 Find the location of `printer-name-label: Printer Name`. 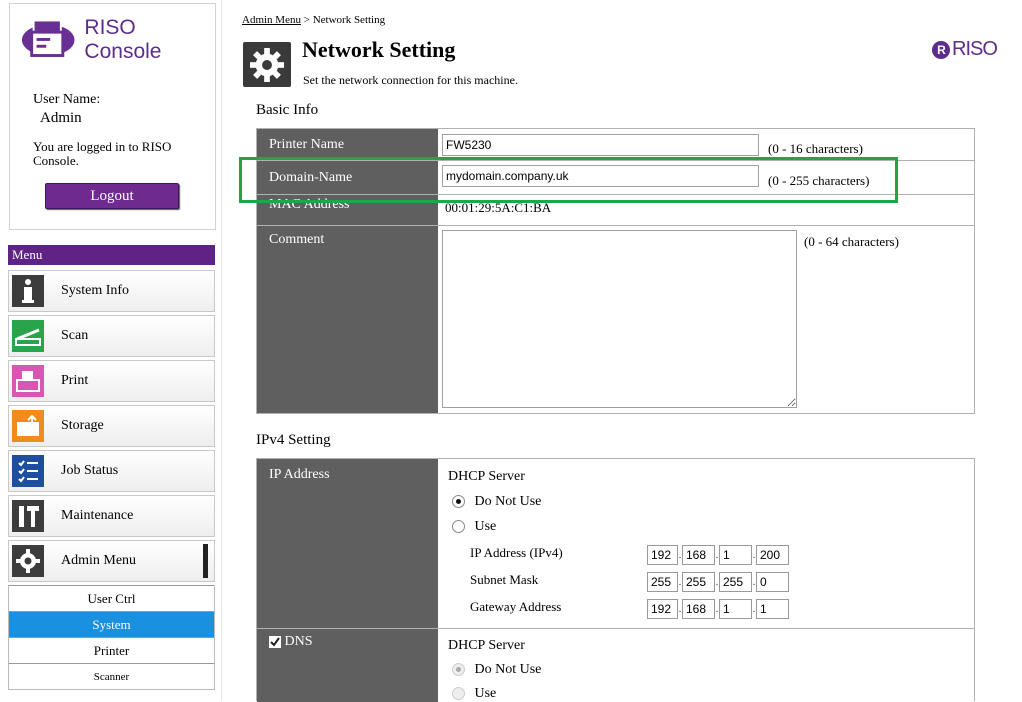

printer-name-label: Printer Name is located at coordinates (347, 144).